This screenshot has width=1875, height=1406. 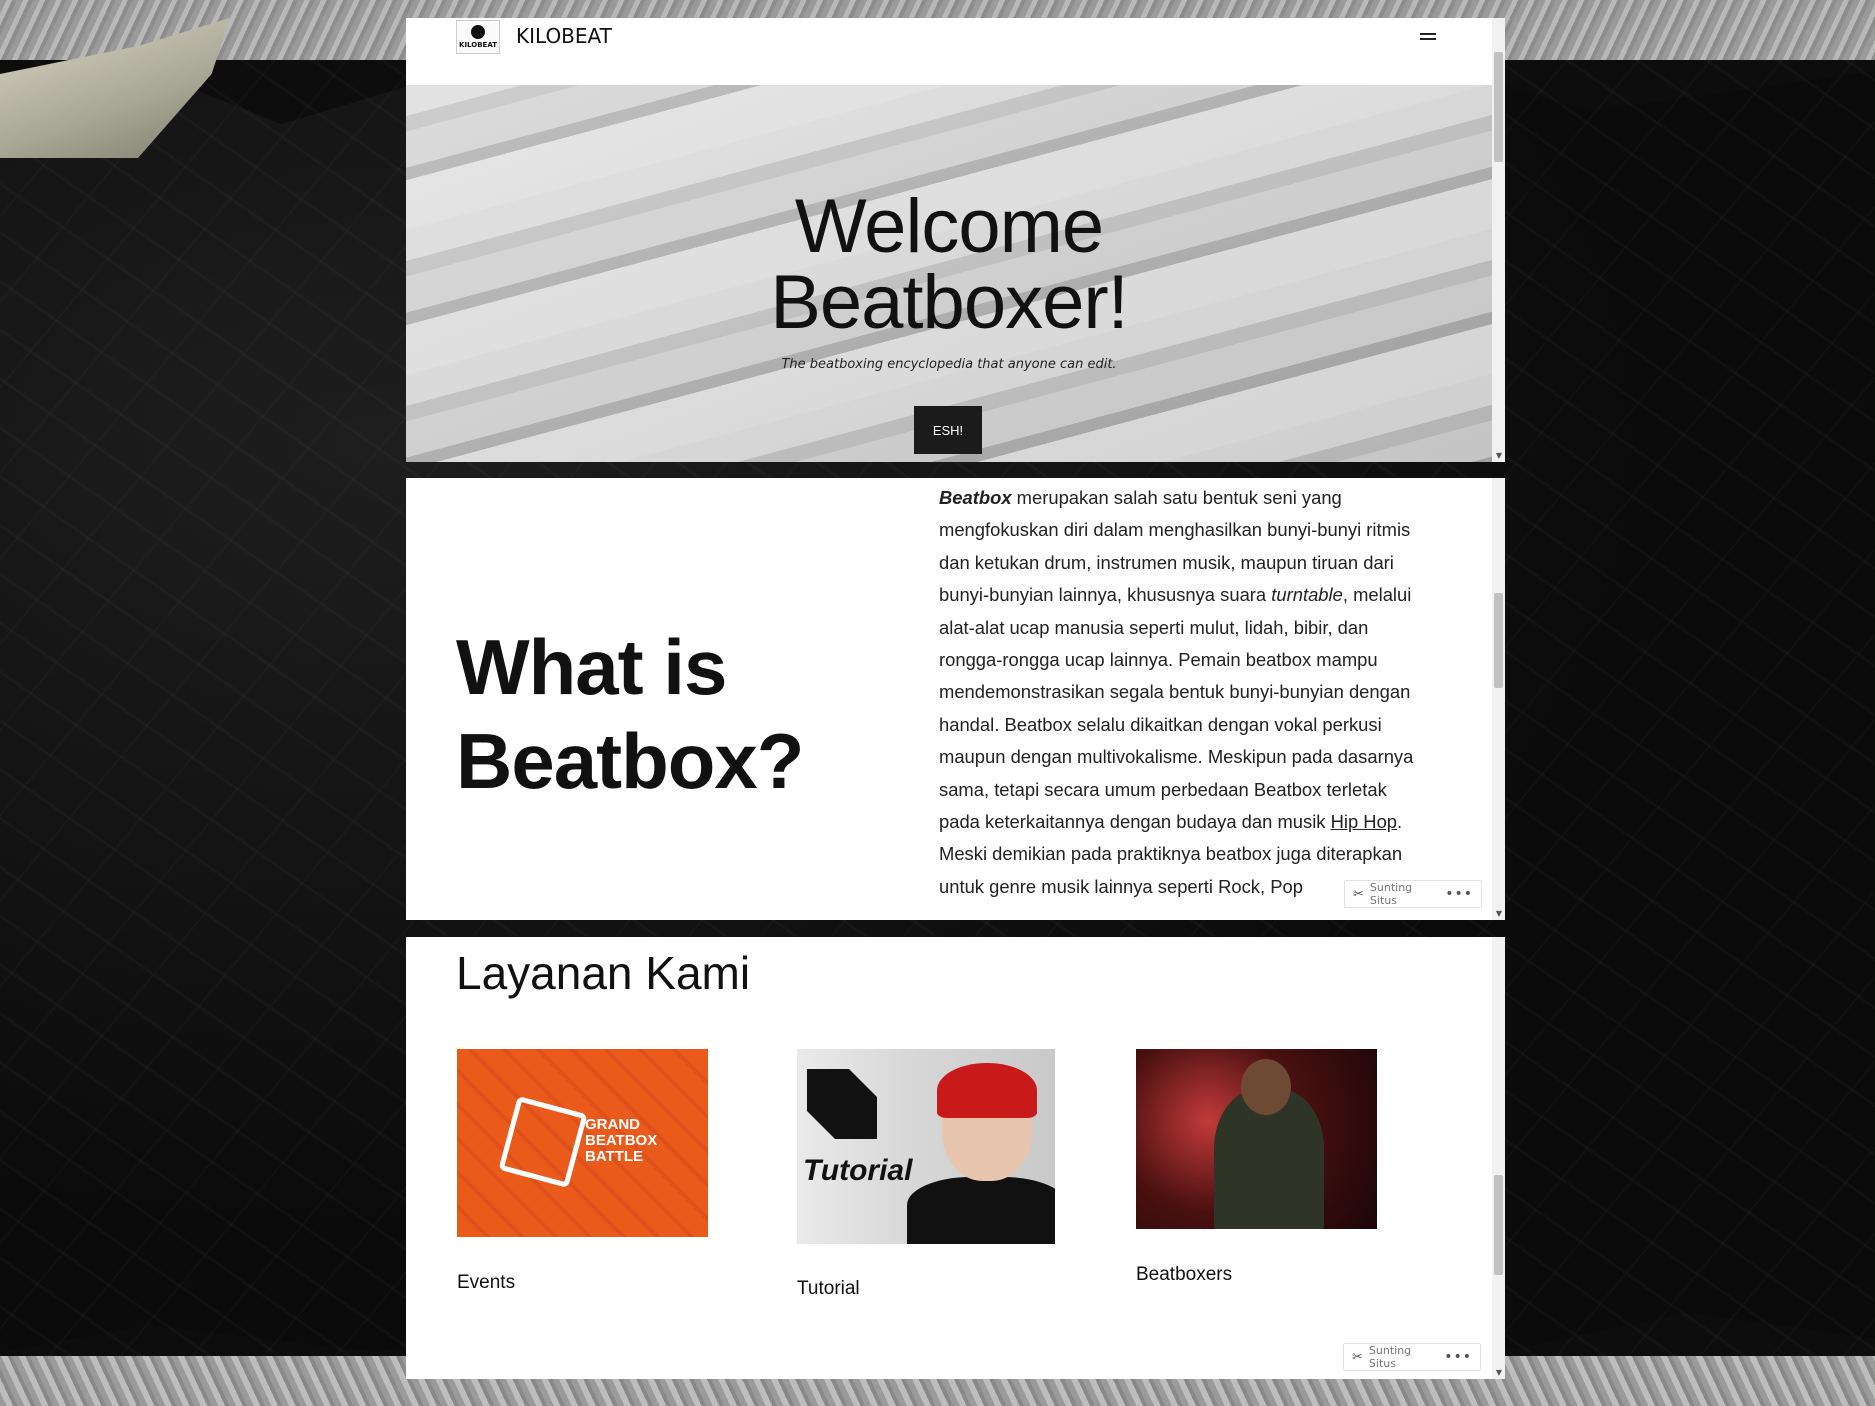 I want to click on site-logo: KILOBEAT, so click(x=478, y=37).